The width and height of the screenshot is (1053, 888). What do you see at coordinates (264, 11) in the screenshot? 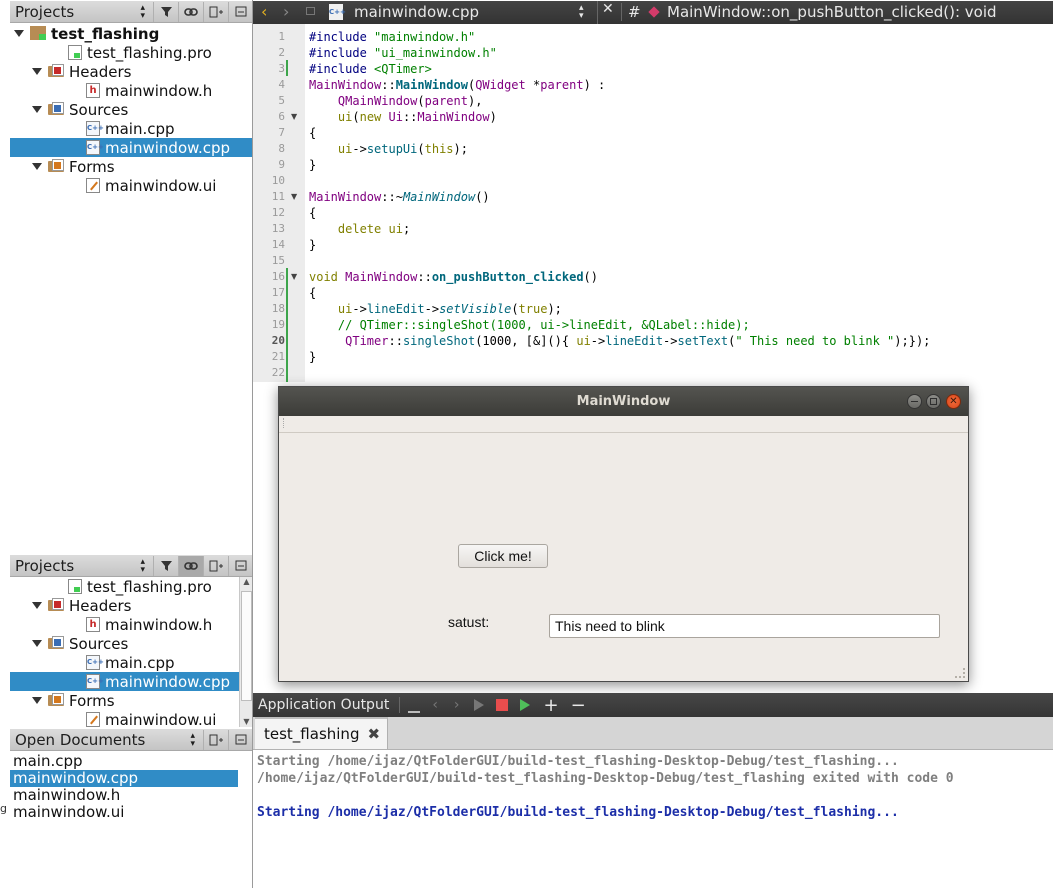
I see `back-arrow-icon: ‹` at bounding box center [264, 11].